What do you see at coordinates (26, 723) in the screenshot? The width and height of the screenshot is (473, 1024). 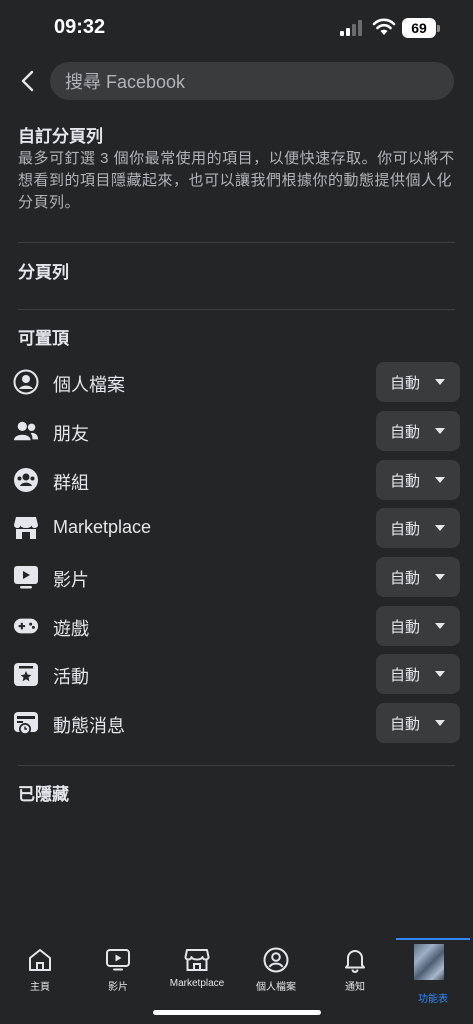 I see `feeds-icon` at bounding box center [26, 723].